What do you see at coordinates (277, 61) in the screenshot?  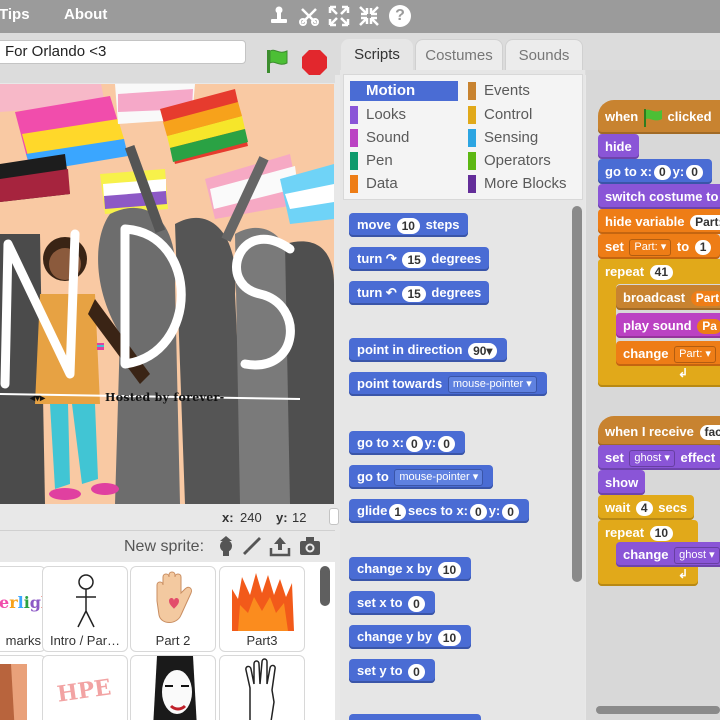 I see `green-flag-icon` at bounding box center [277, 61].